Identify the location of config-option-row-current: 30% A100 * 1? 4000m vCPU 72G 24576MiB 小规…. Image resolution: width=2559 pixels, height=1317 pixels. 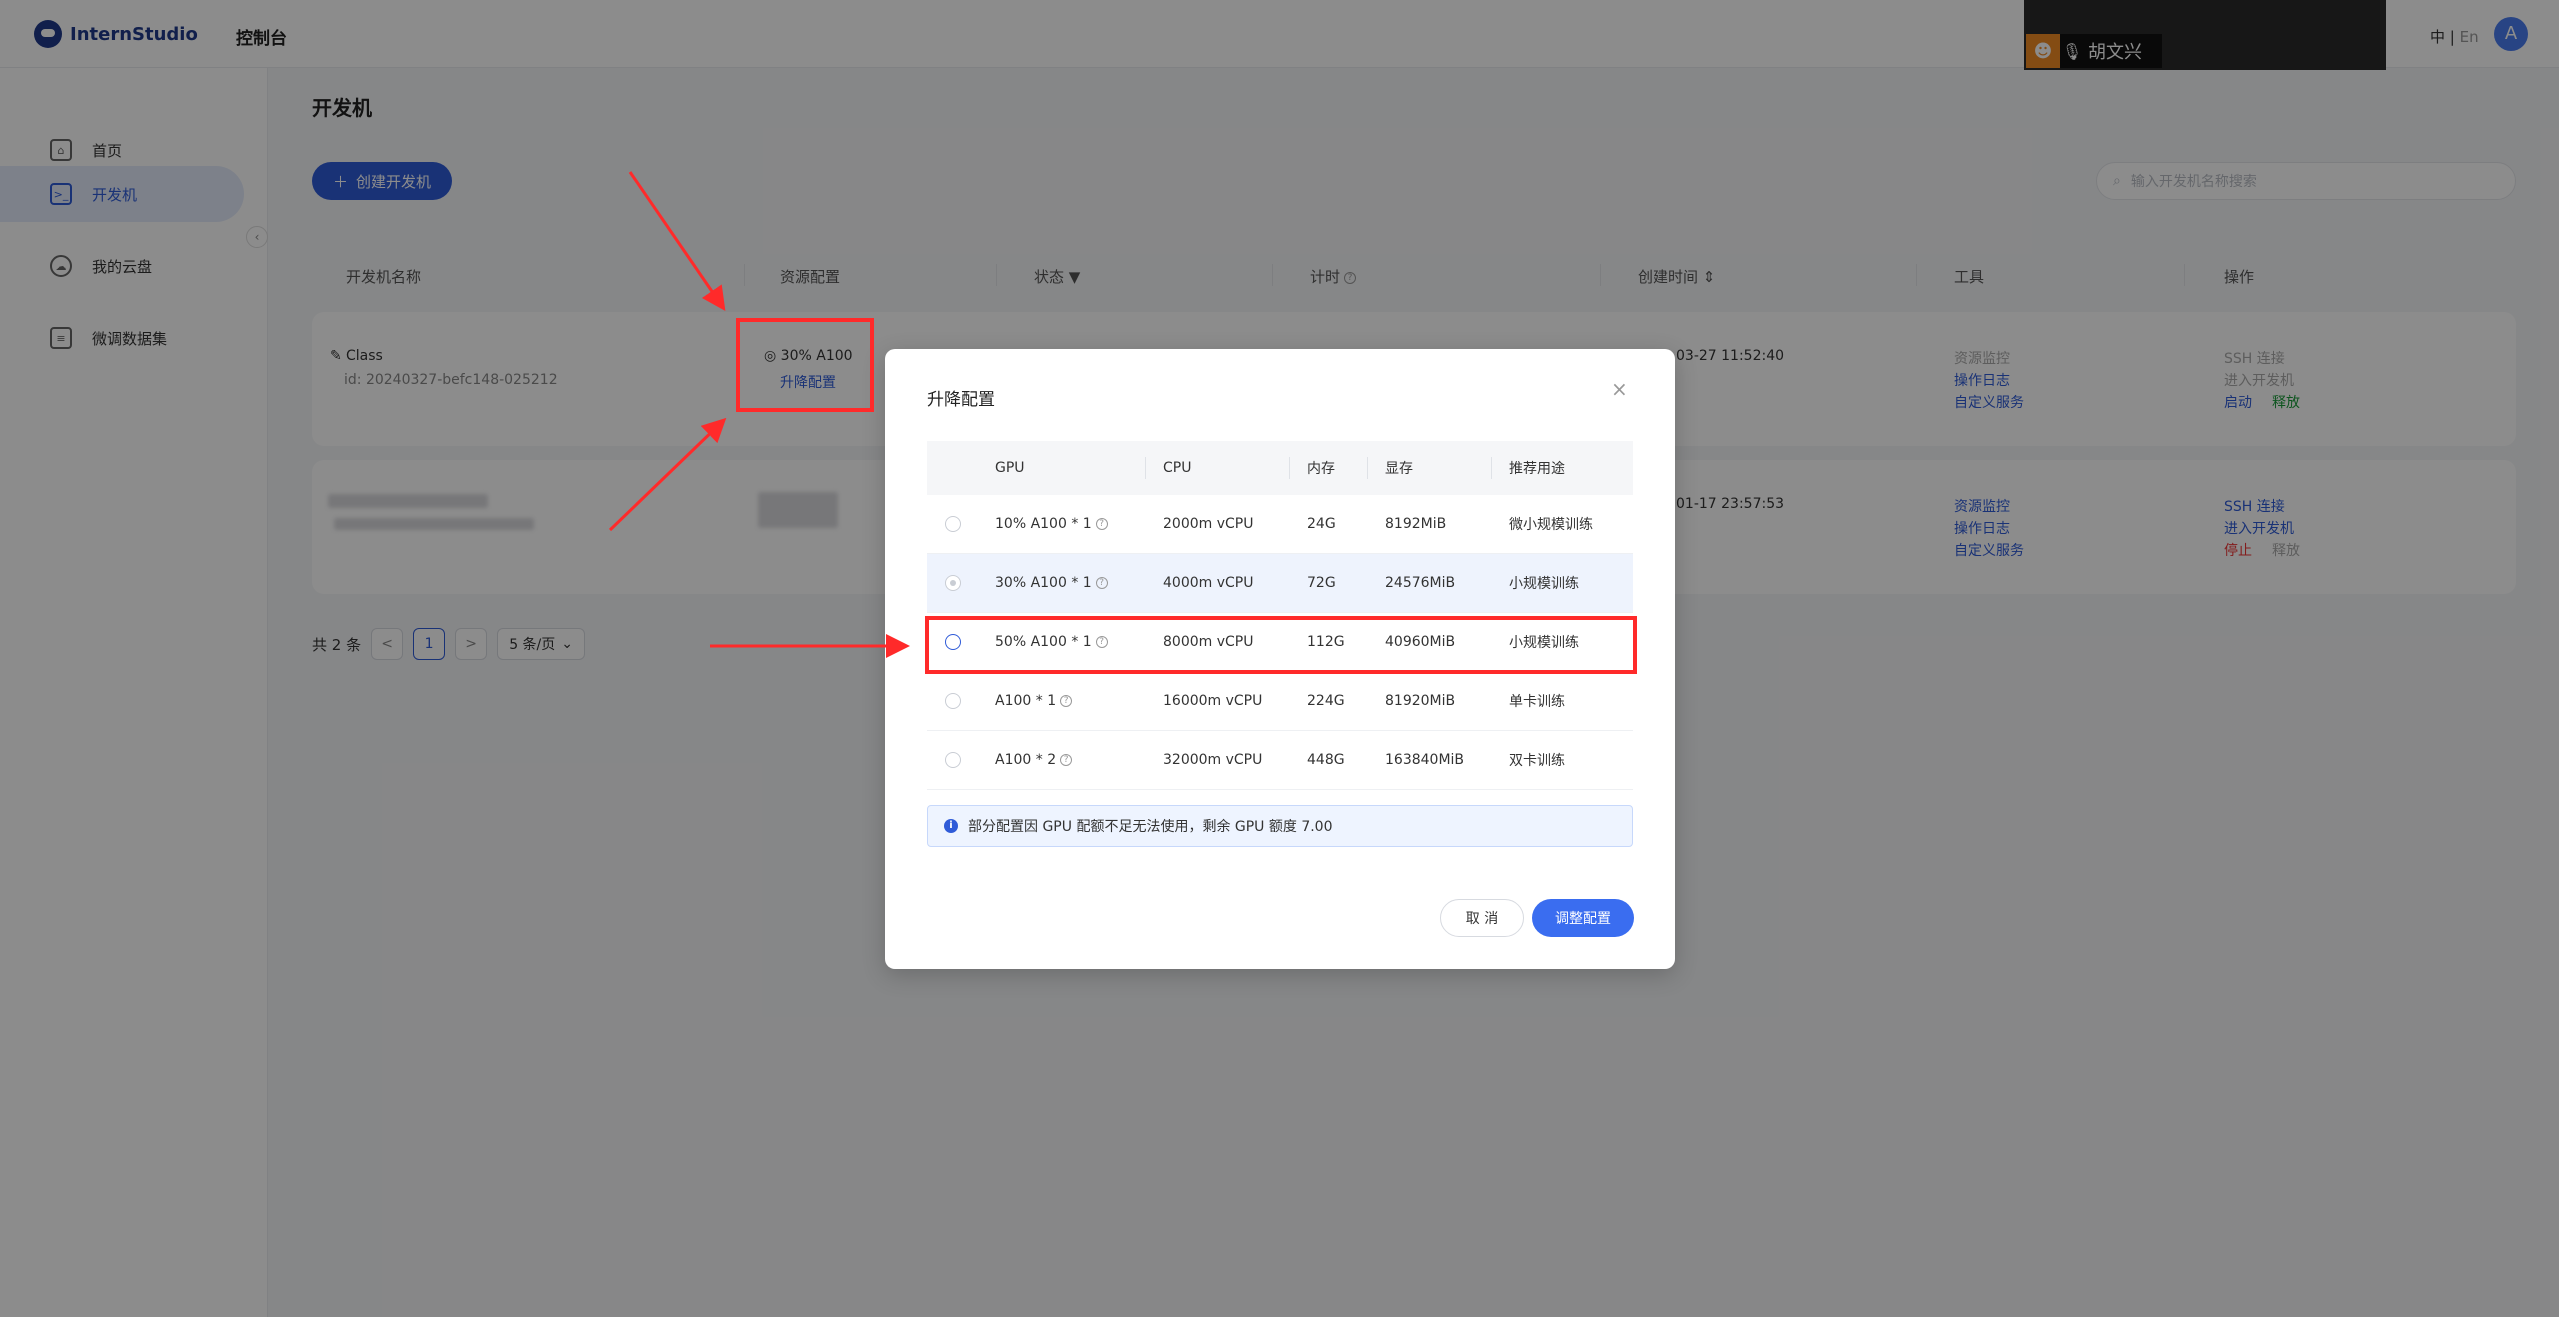
(1280, 583).